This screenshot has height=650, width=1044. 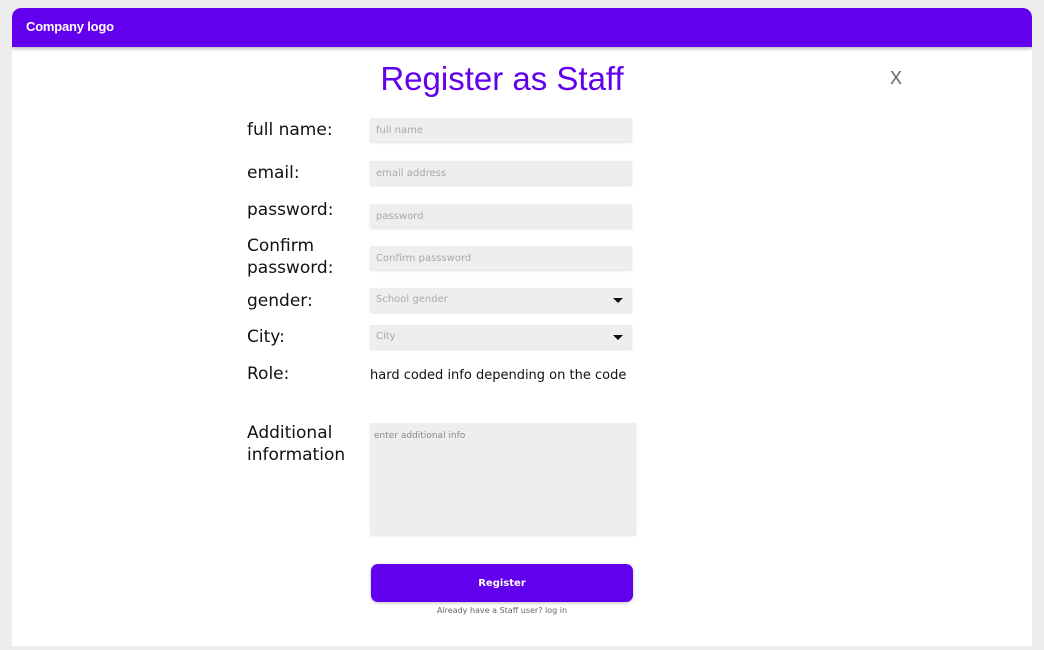 I want to click on page-title: Register as Staff, so click(x=502, y=78).